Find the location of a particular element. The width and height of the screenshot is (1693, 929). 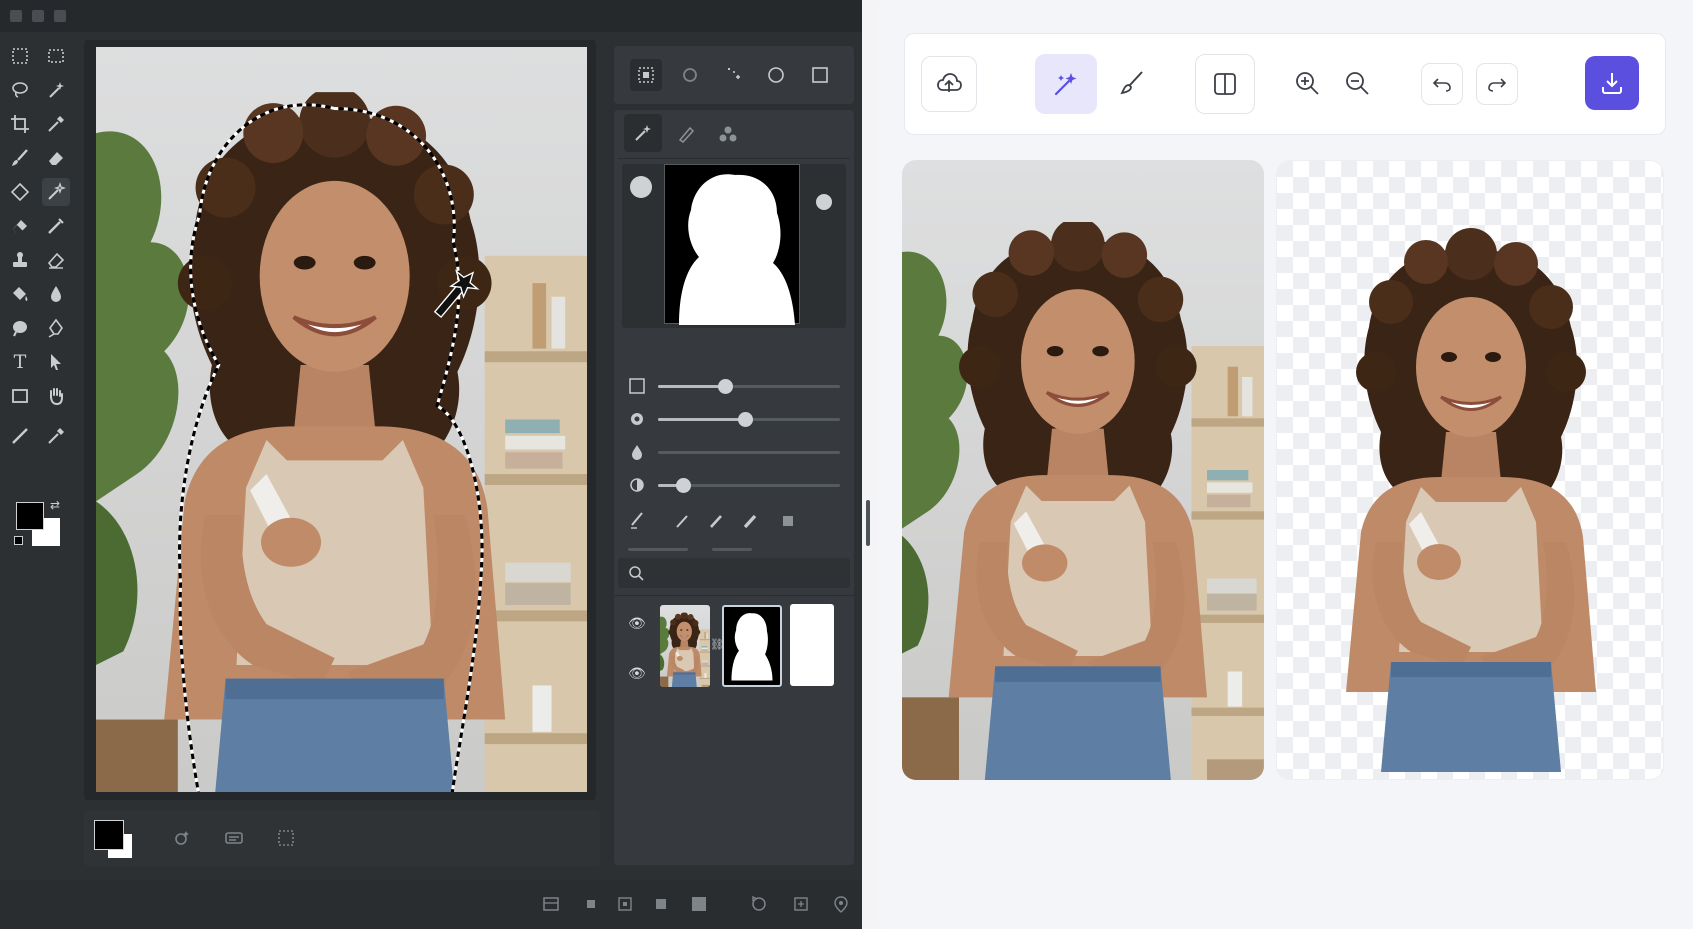

edge-brush-icon is located at coordinates (638, 519).